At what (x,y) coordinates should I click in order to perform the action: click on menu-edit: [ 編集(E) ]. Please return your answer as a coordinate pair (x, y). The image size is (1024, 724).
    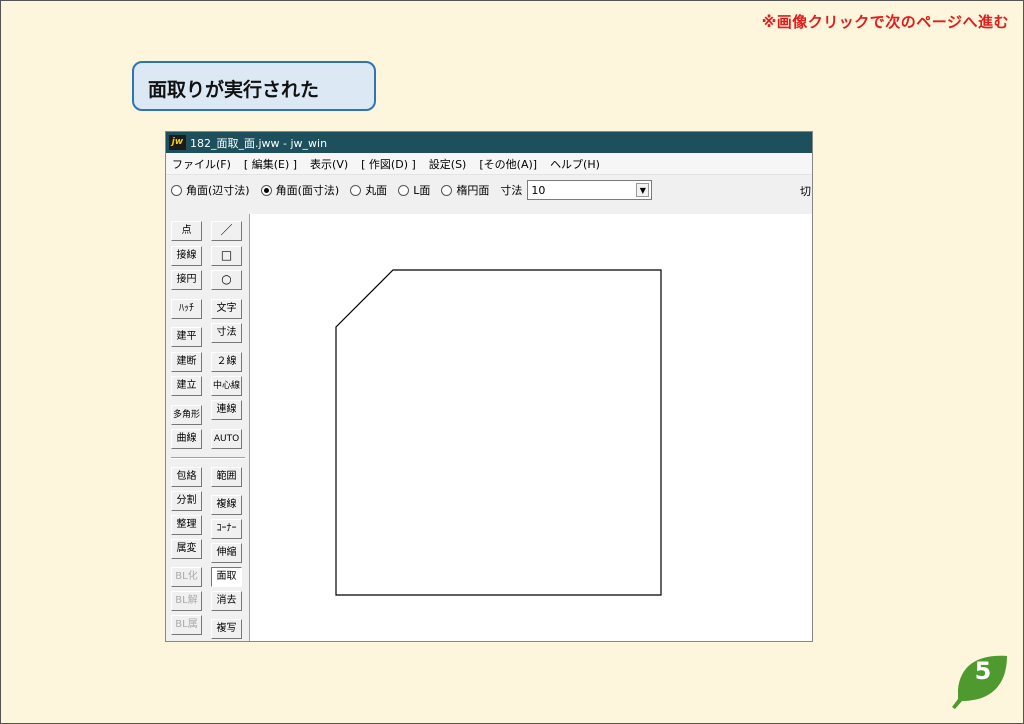
    Looking at the image, I should click on (270, 164).